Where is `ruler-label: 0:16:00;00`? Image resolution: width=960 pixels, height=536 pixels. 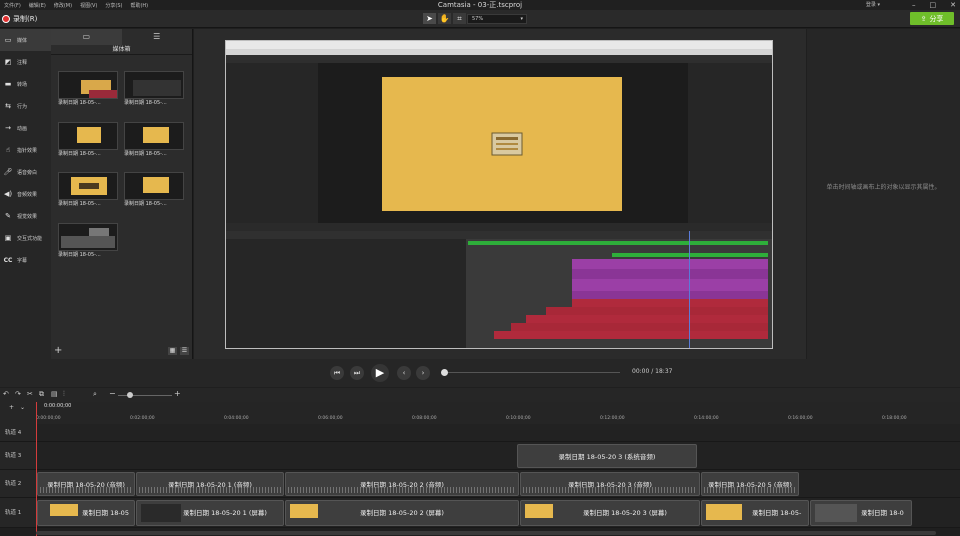 ruler-label: 0:16:00;00 is located at coordinates (800, 418).